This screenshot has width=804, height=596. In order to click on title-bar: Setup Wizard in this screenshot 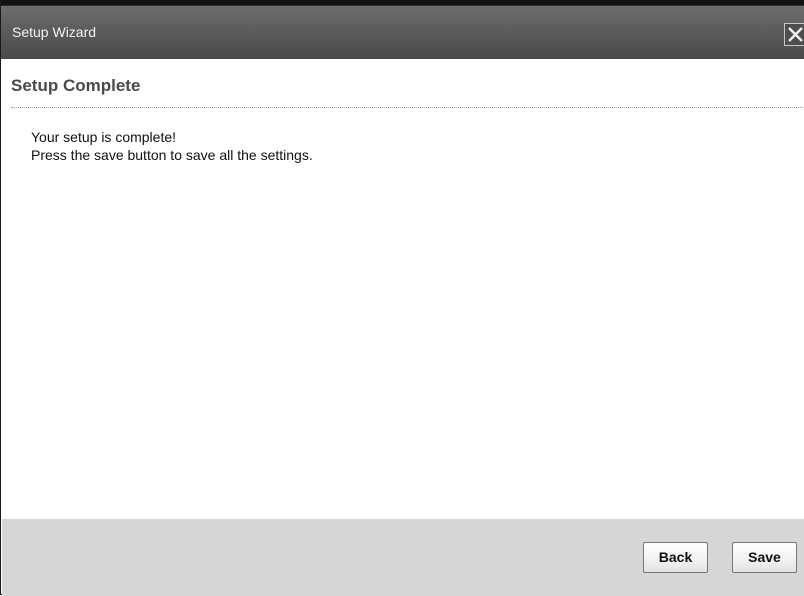, I will do `click(402, 32)`.